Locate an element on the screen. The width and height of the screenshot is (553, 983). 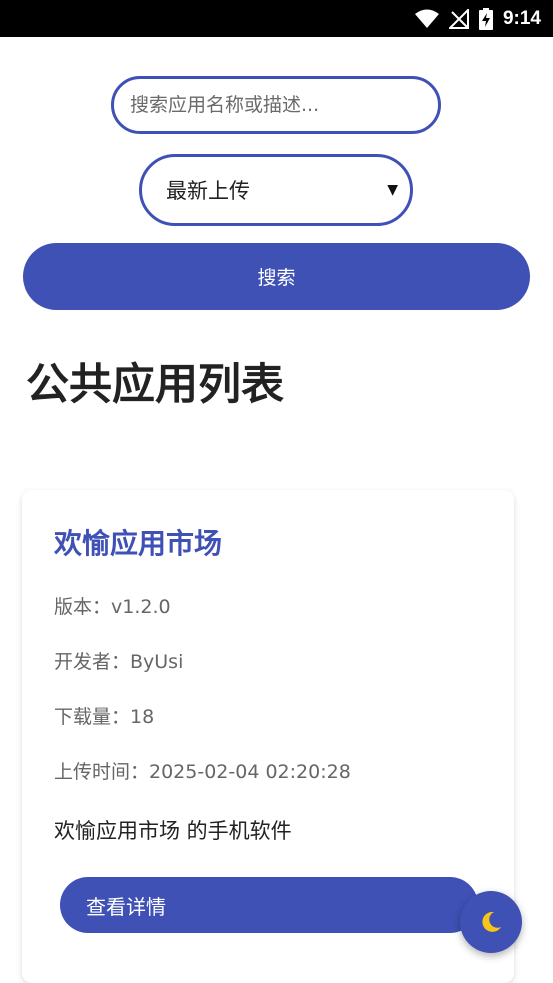
status-icons: 9:14 is located at coordinates (477, 18).